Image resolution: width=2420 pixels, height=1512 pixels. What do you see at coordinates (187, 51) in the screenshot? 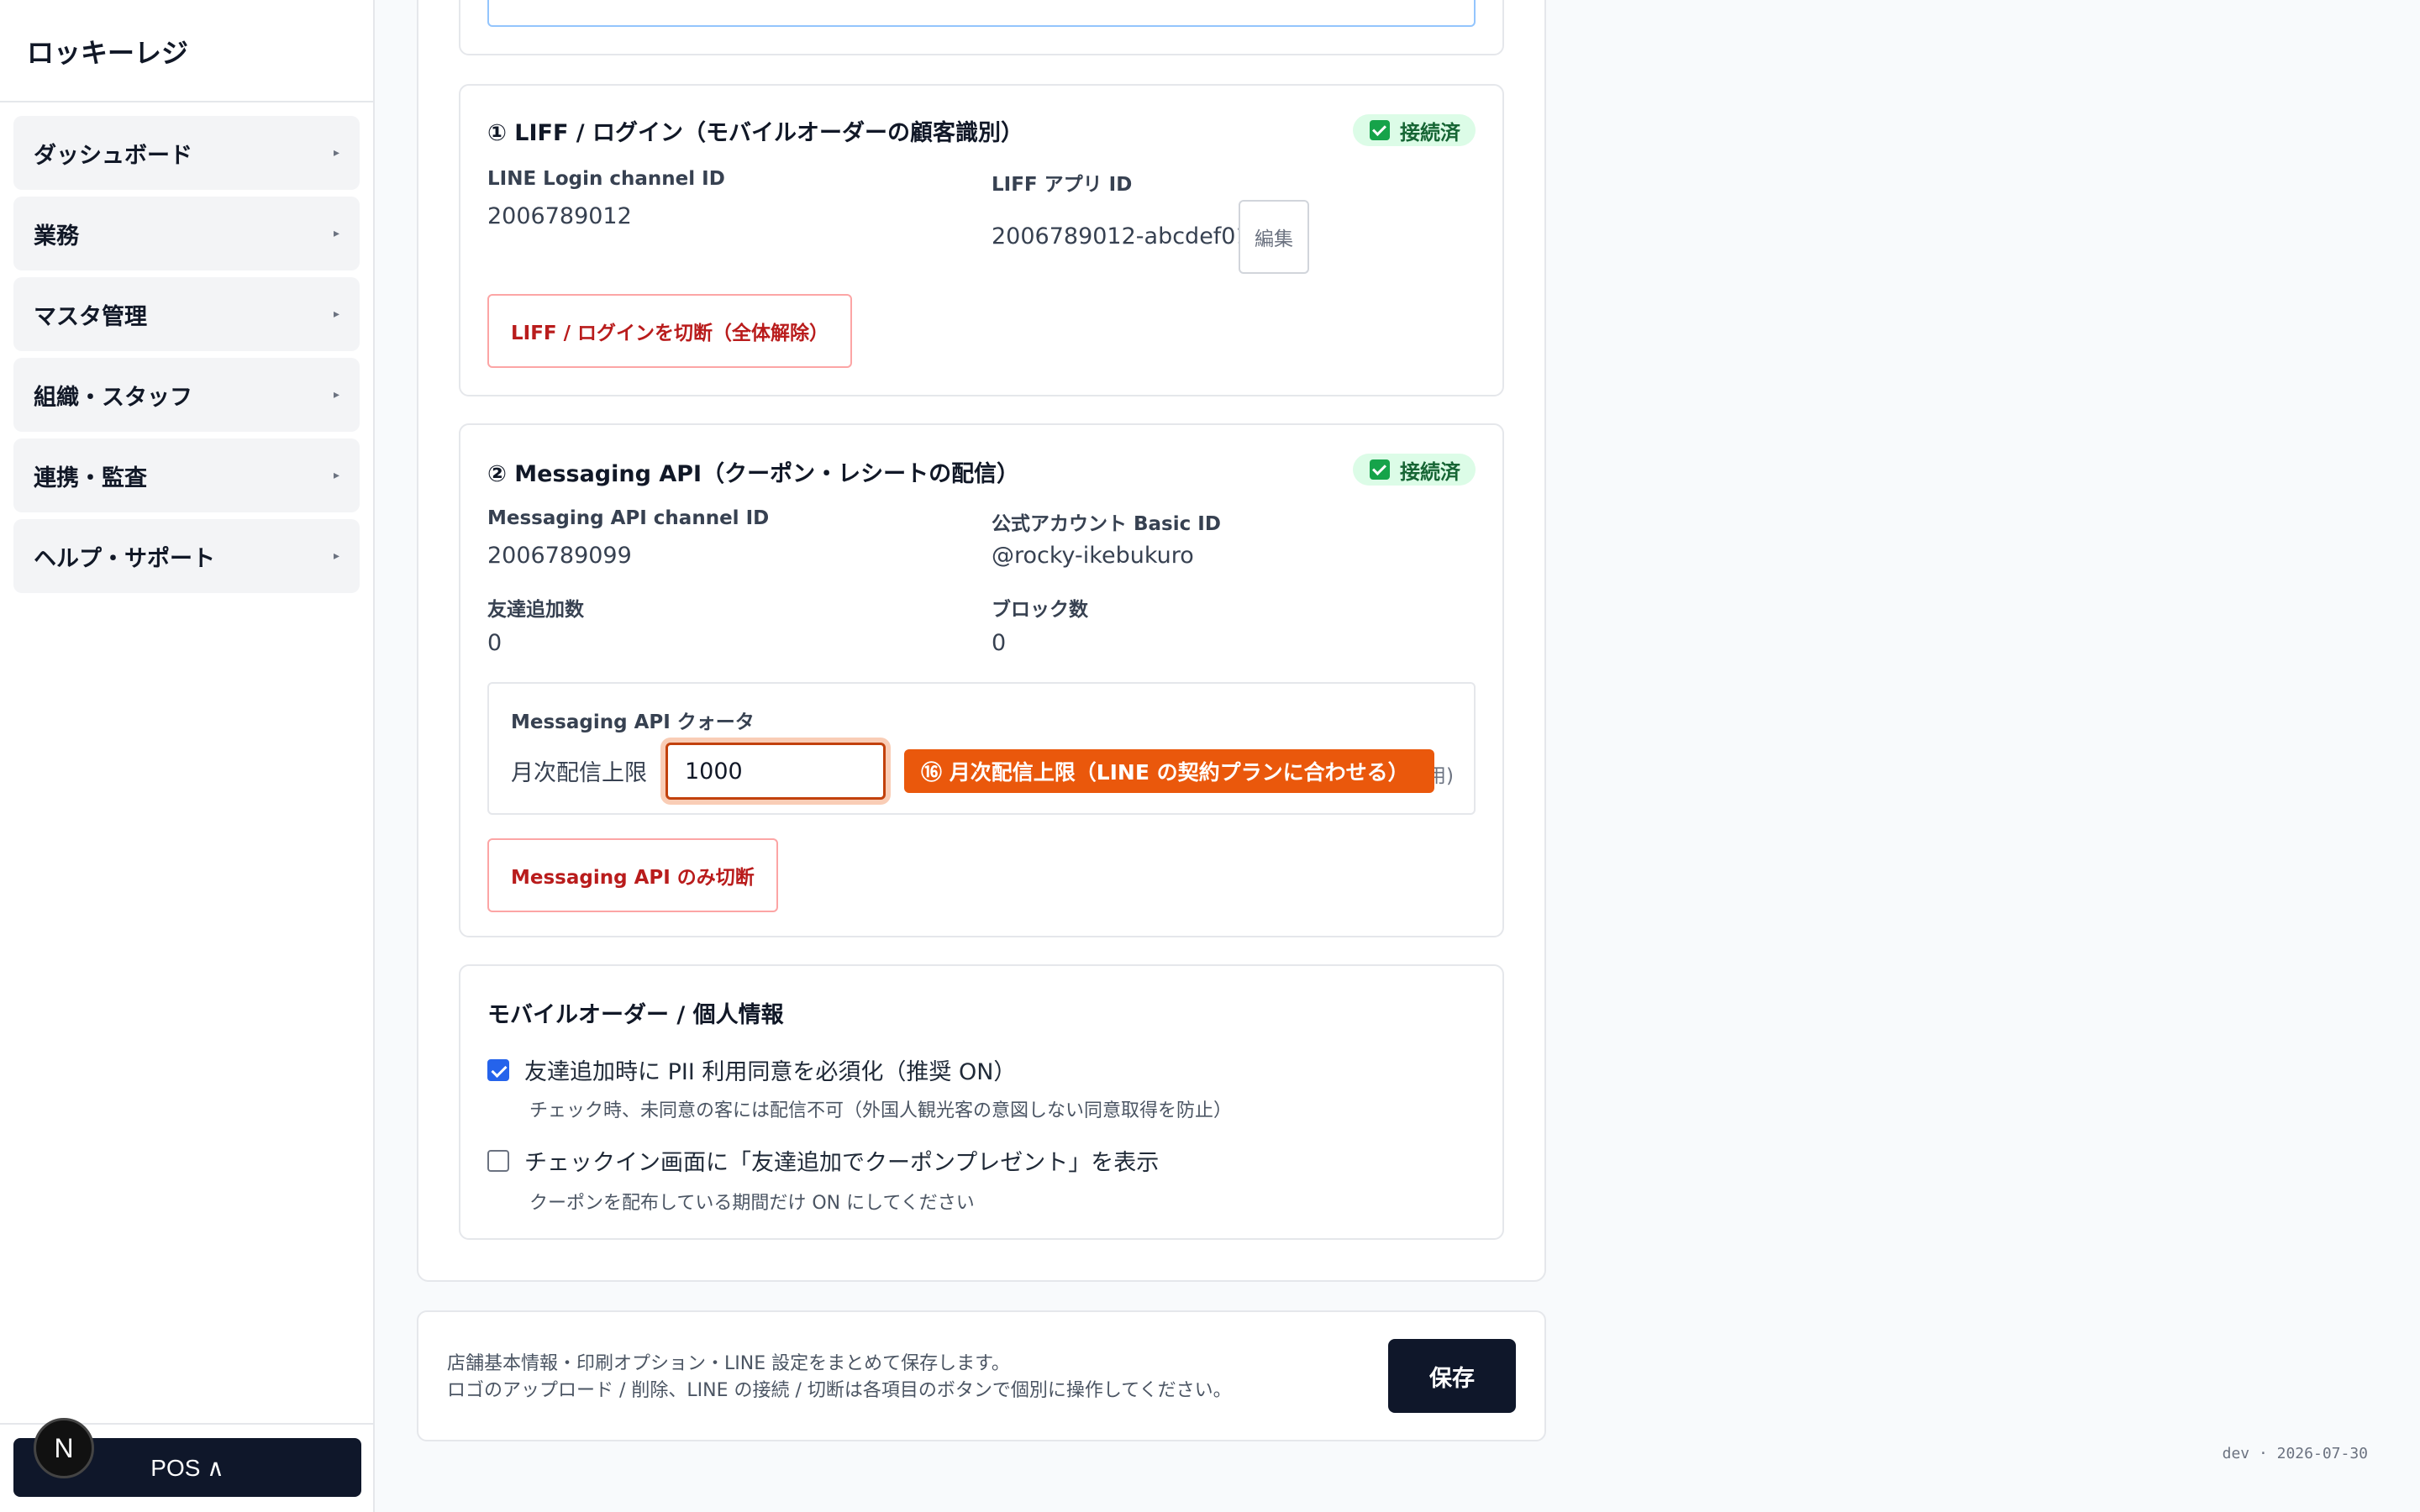
I see `app-title: ロッキーレジ` at bounding box center [187, 51].